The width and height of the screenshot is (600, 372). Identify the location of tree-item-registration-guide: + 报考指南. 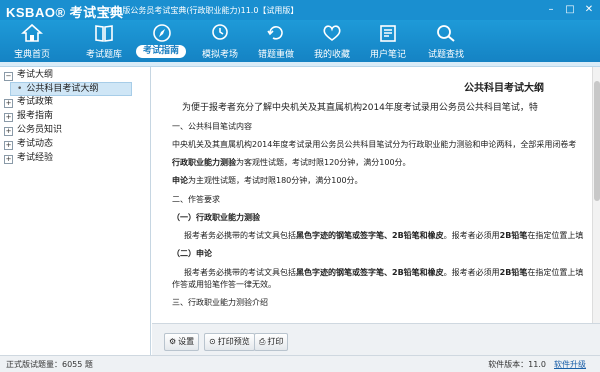
(26, 116).